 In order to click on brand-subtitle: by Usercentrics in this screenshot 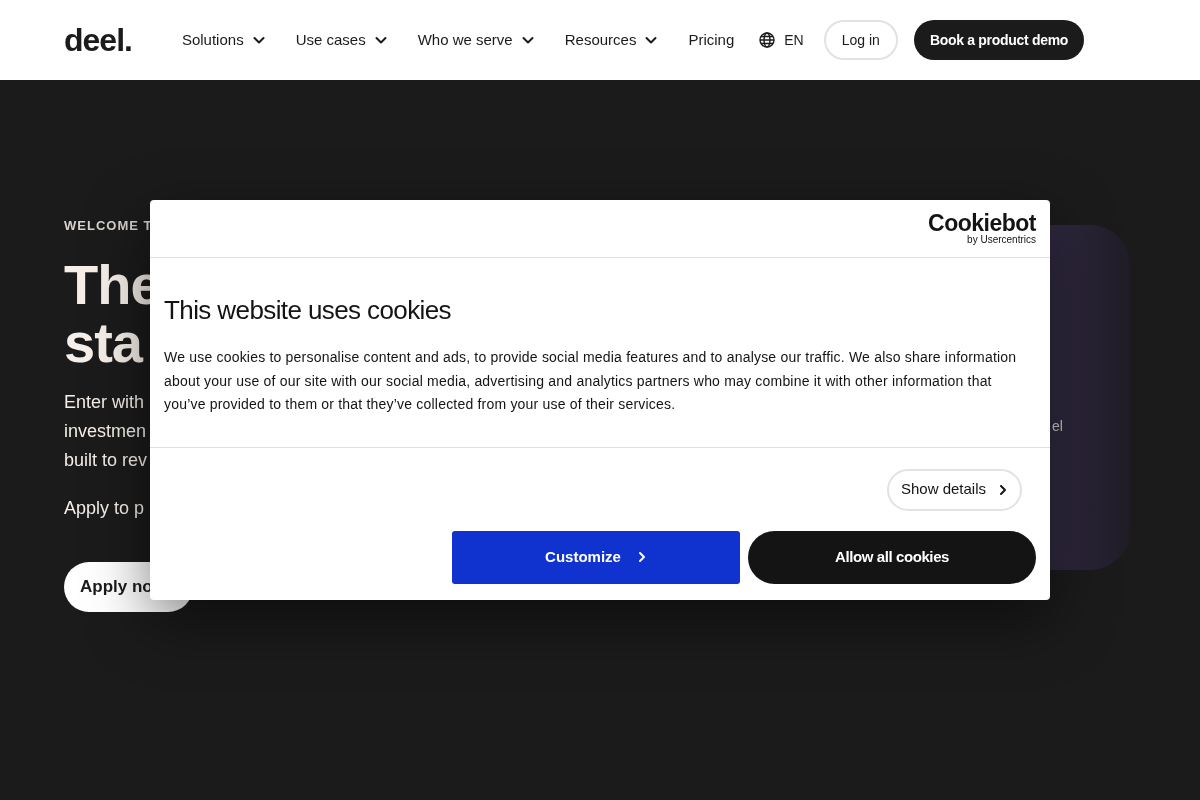, I will do `click(1001, 239)`.